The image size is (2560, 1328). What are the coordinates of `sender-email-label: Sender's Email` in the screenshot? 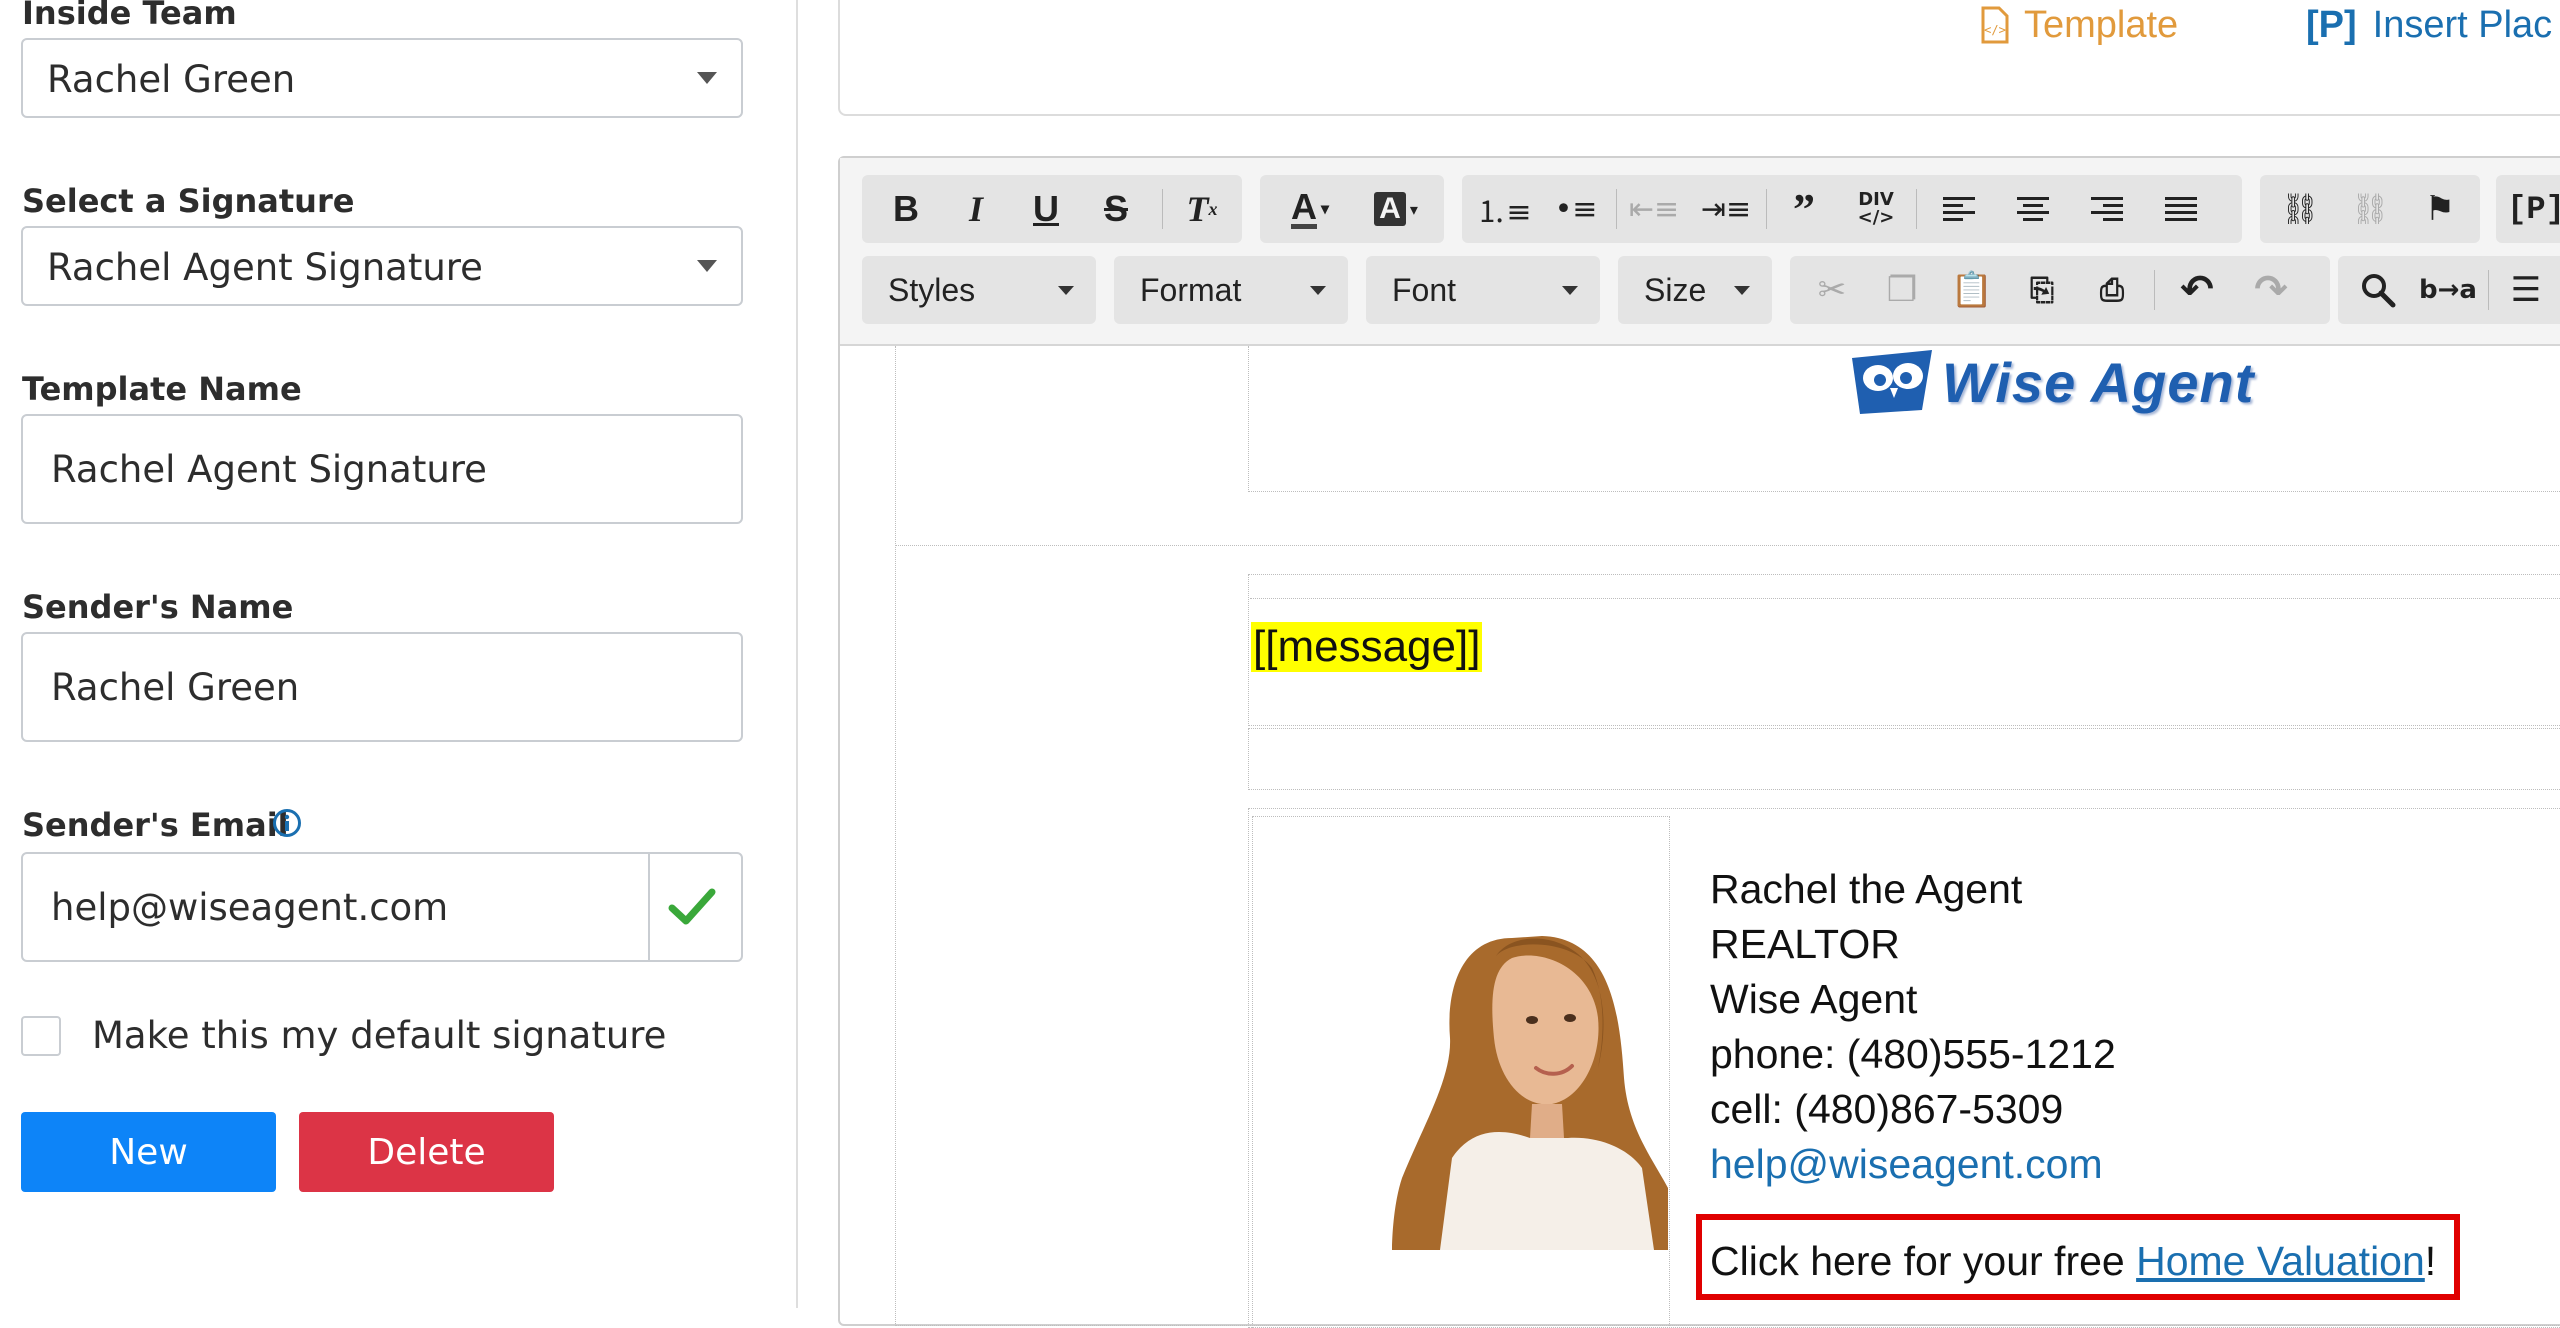 It's located at (155, 825).